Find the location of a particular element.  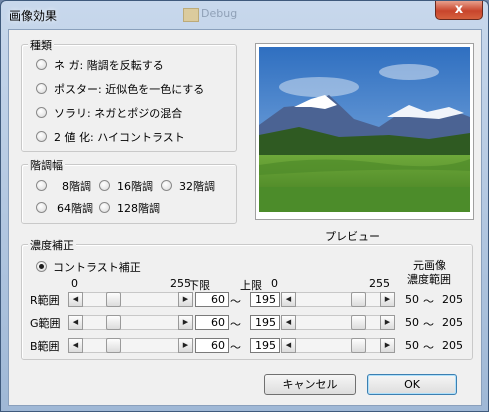

g-lower-thumb is located at coordinates (113, 322).